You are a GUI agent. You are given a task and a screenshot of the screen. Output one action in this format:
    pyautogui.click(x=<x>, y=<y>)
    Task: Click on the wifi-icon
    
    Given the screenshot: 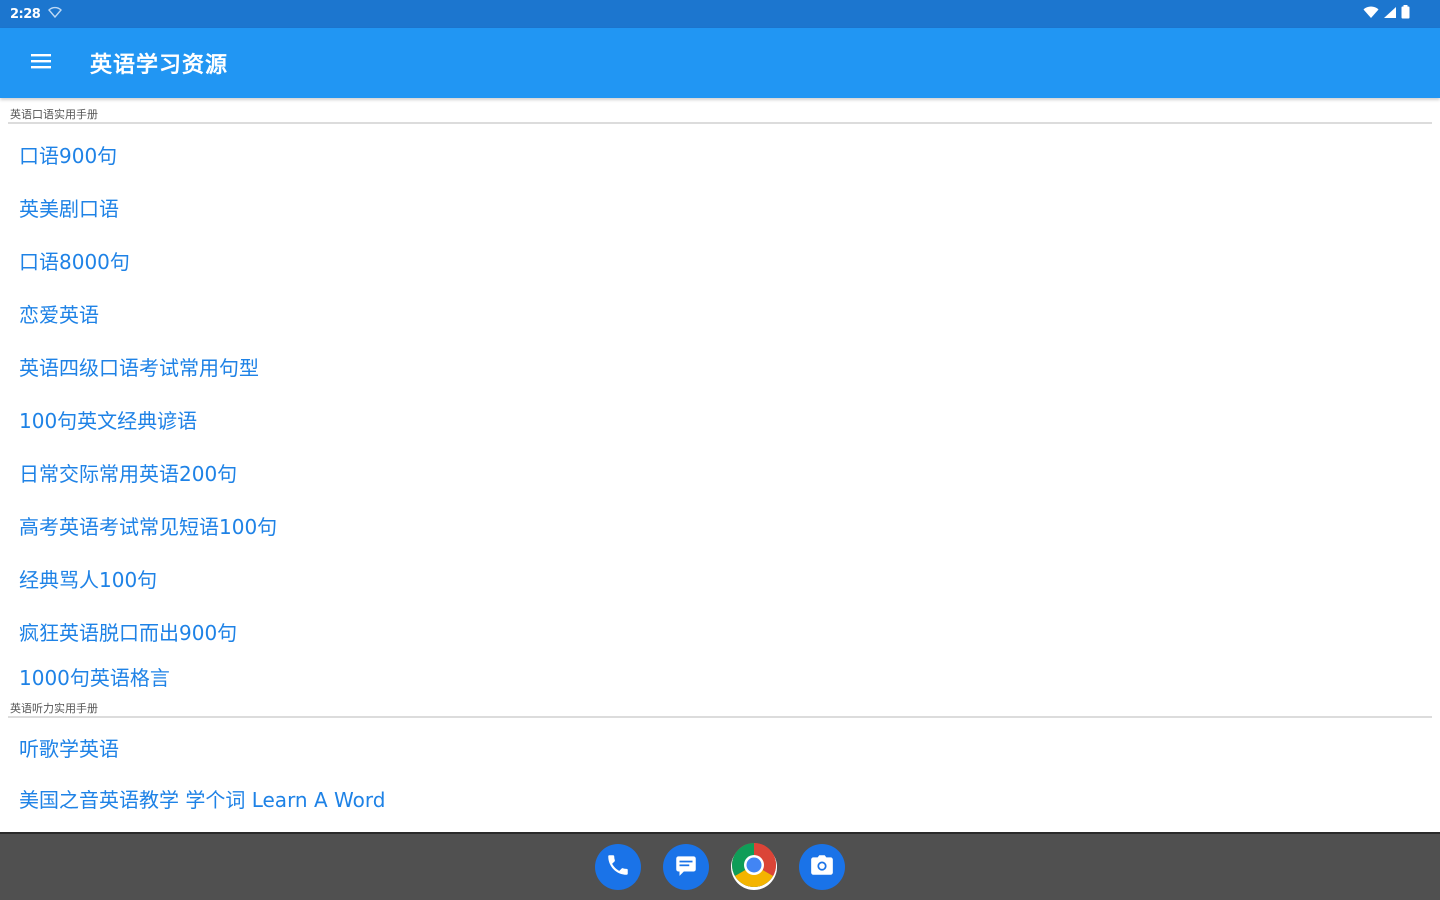 What is the action you would take?
    pyautogui.click(x=1371, y=14)
    